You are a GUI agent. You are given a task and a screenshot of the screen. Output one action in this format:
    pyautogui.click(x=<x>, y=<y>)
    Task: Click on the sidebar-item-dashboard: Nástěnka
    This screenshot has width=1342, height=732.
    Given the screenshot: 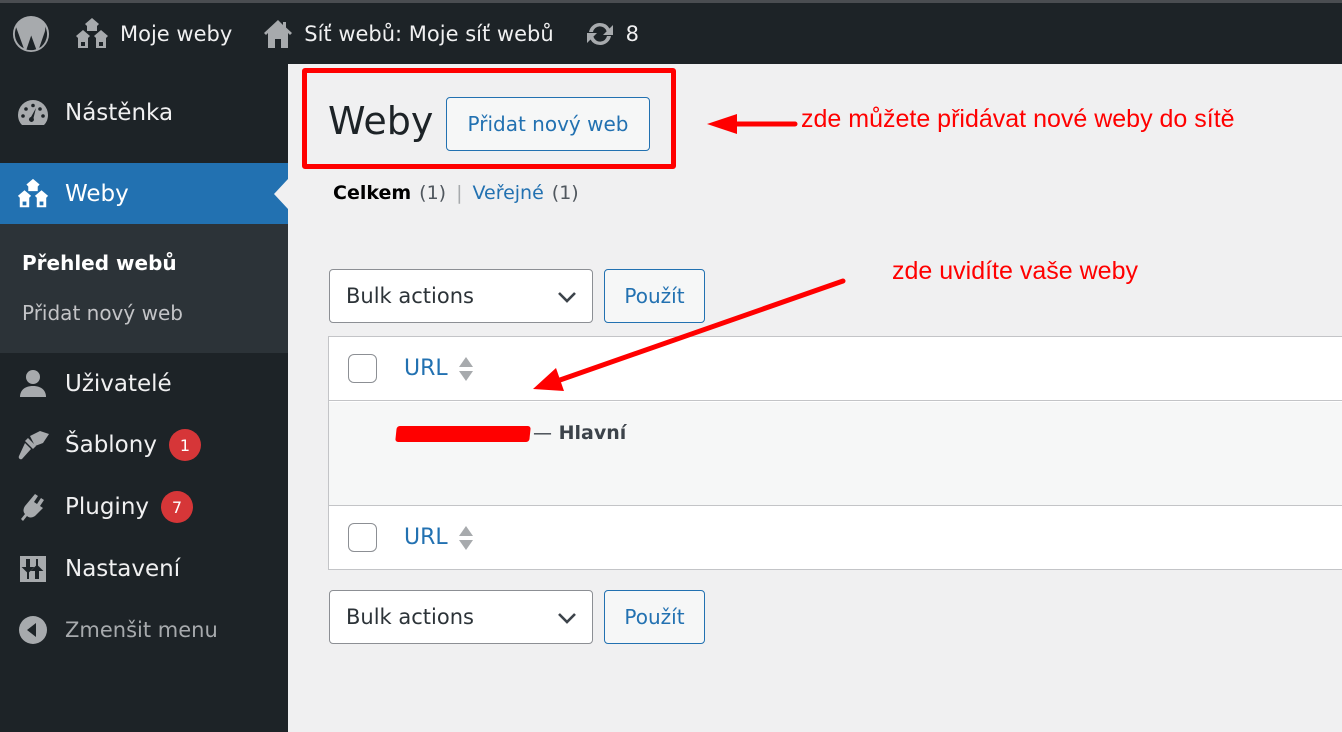 What is the action you would take?
    pyautogui.click(x=144, y=113)
    